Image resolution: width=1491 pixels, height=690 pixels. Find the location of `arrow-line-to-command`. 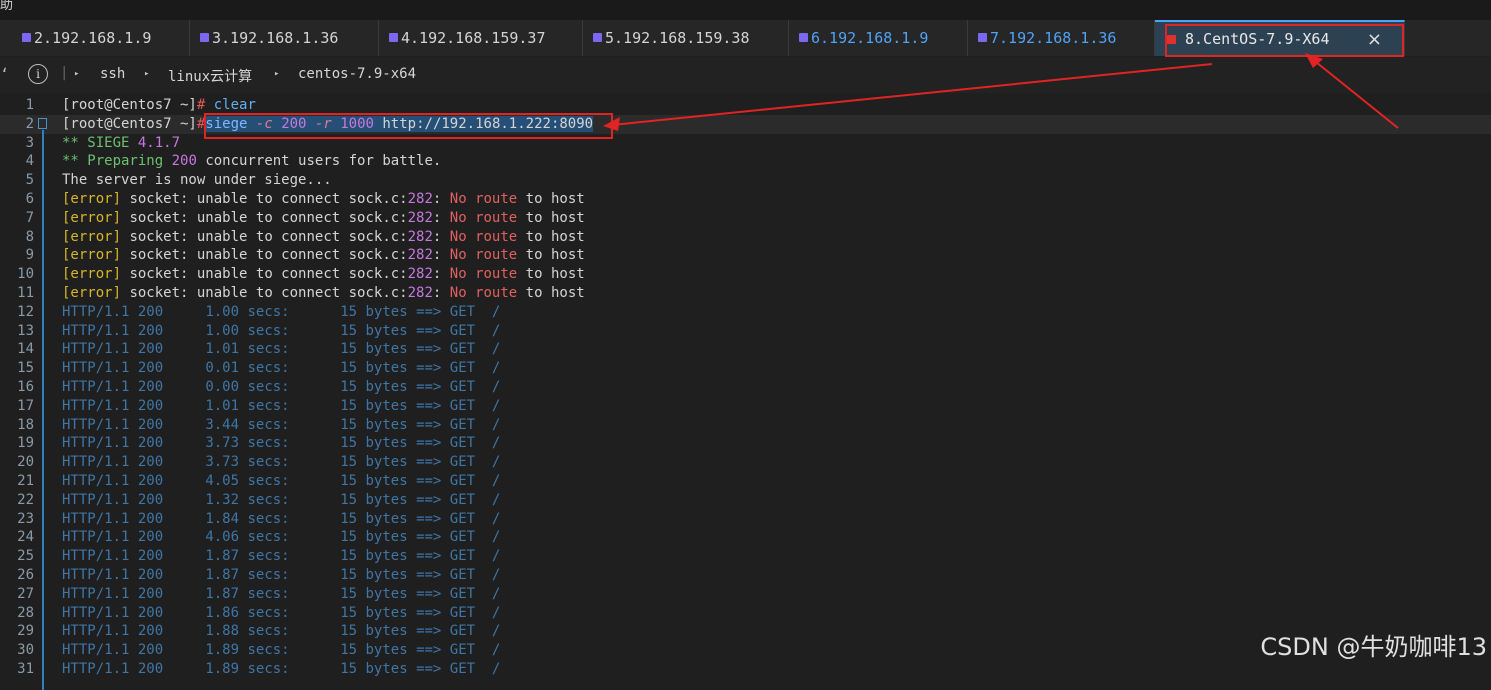

arrow-line-to-command is located at coordinates (912, 94).